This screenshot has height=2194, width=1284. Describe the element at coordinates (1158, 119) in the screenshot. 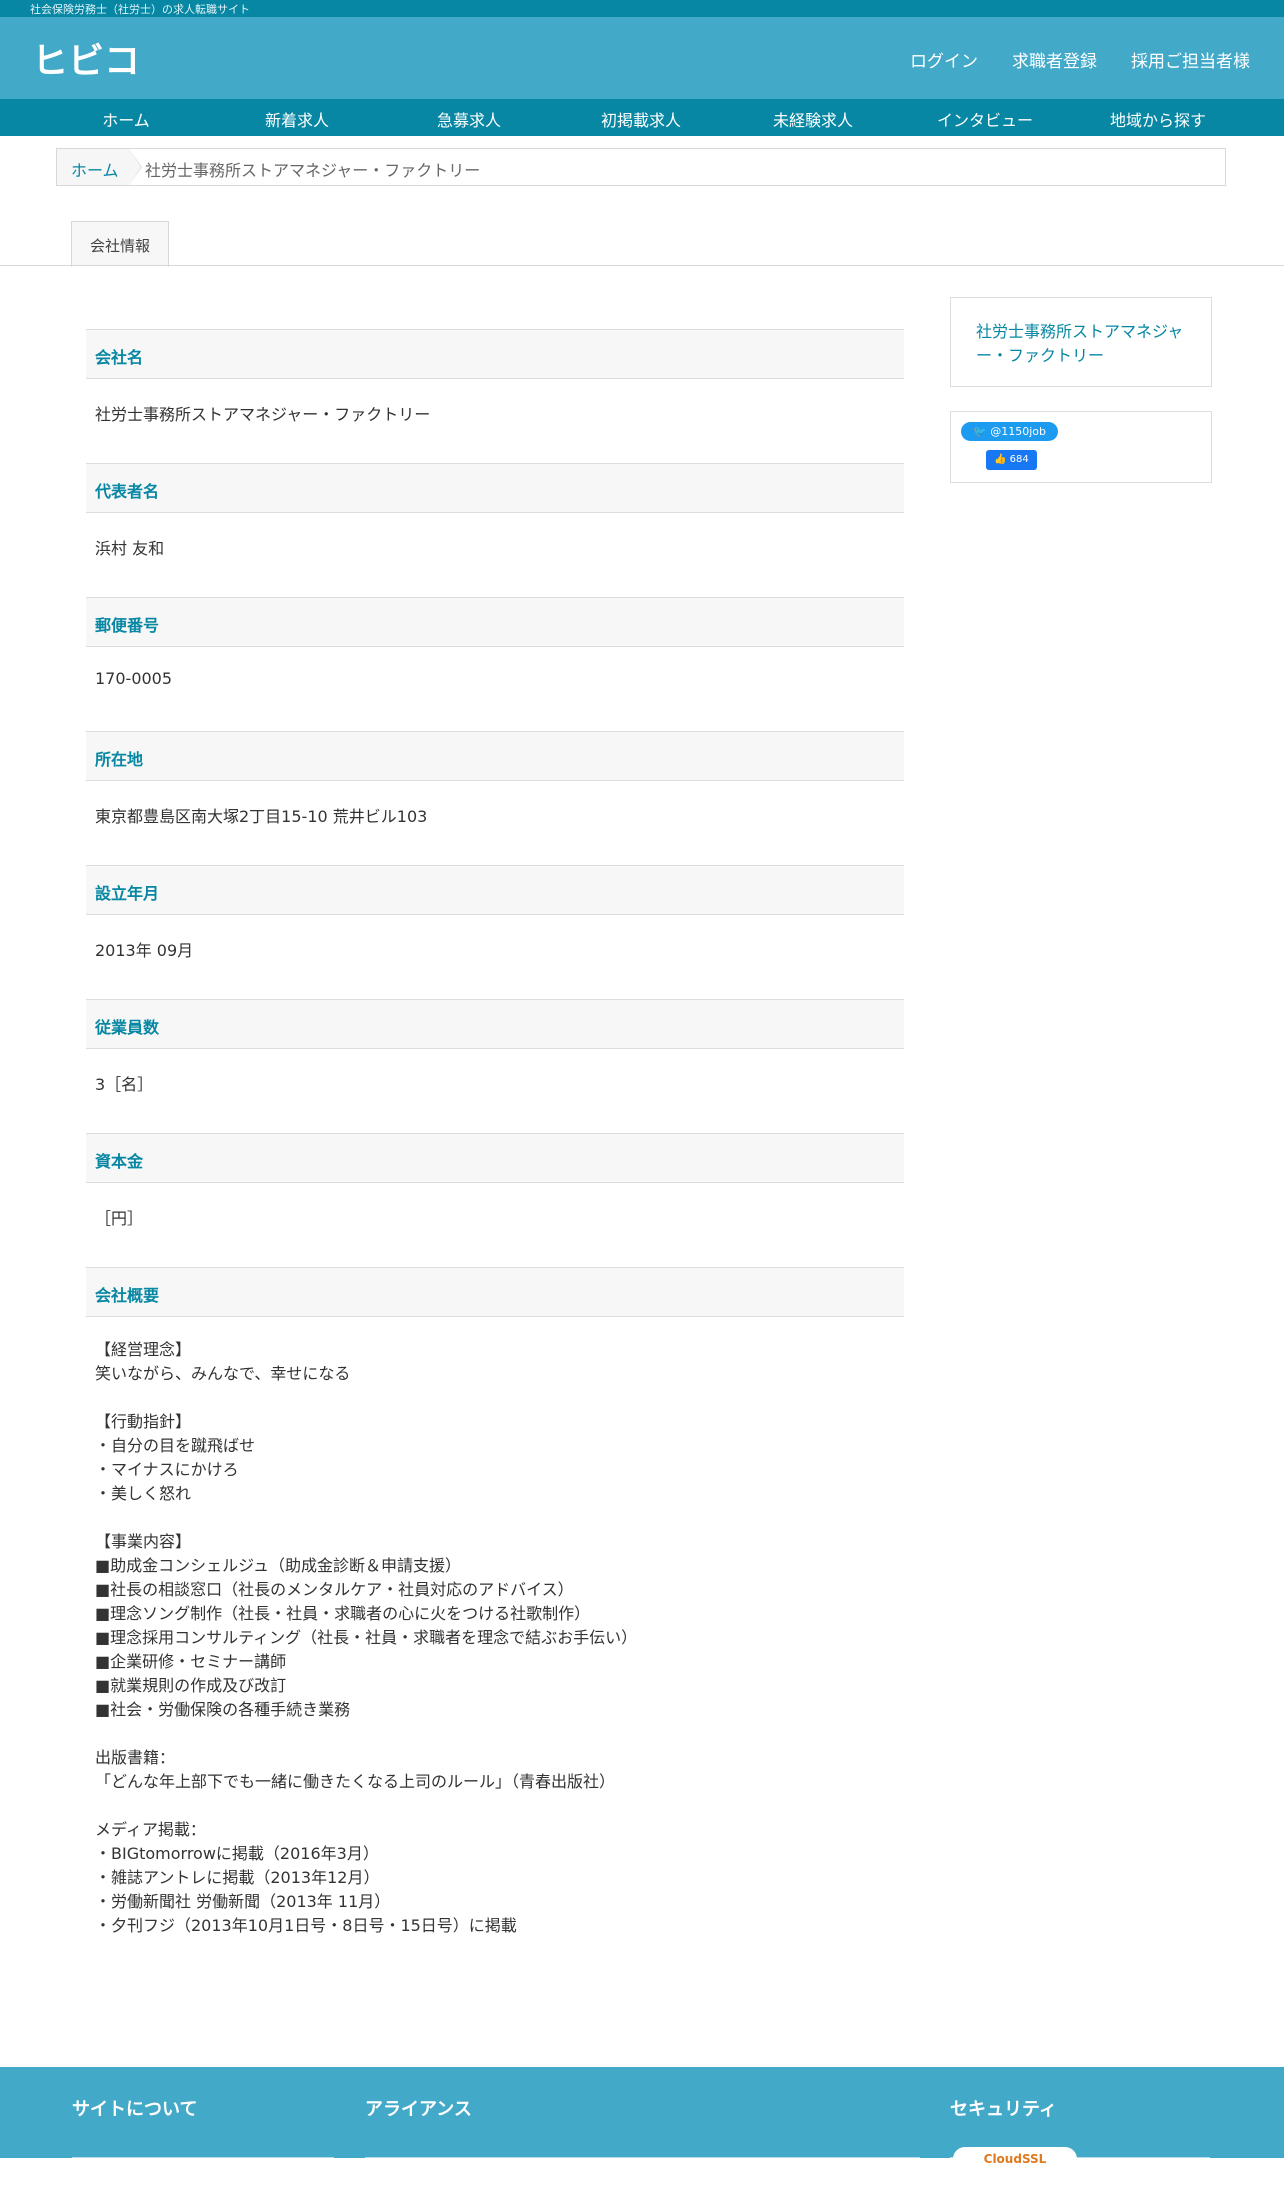

I see `nav-item-by-region: 地域から探す` at that location.